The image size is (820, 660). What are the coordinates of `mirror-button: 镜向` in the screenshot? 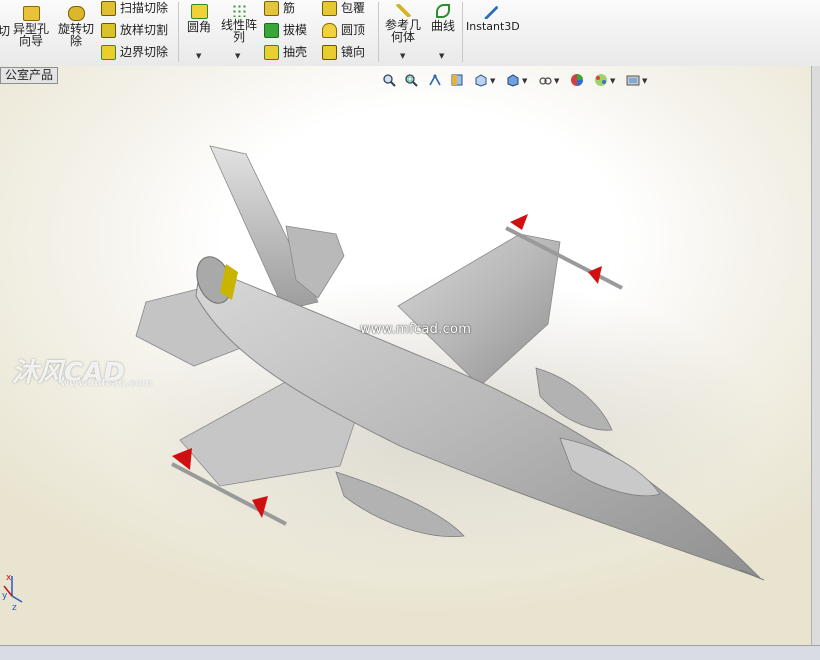 It's located at (343, 52).